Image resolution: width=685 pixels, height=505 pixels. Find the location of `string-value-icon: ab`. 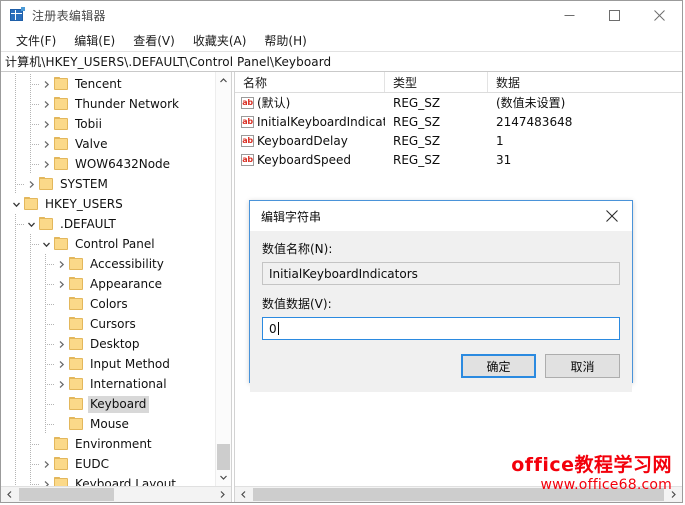

string-value-icon: ab is located at coordinates (247, 121).